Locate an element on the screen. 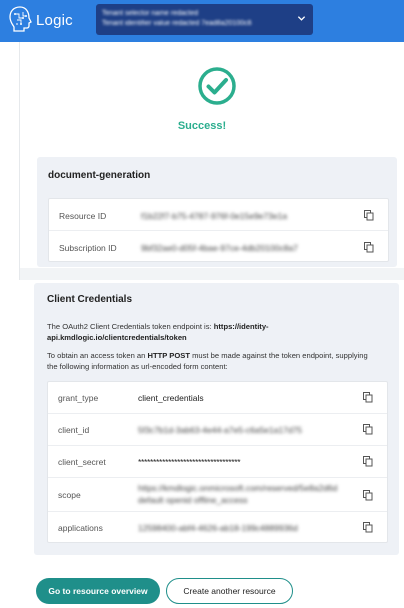 The height and width of the screenshot is (608, 404). applications-label: applications is located at coordinates (80, 528).